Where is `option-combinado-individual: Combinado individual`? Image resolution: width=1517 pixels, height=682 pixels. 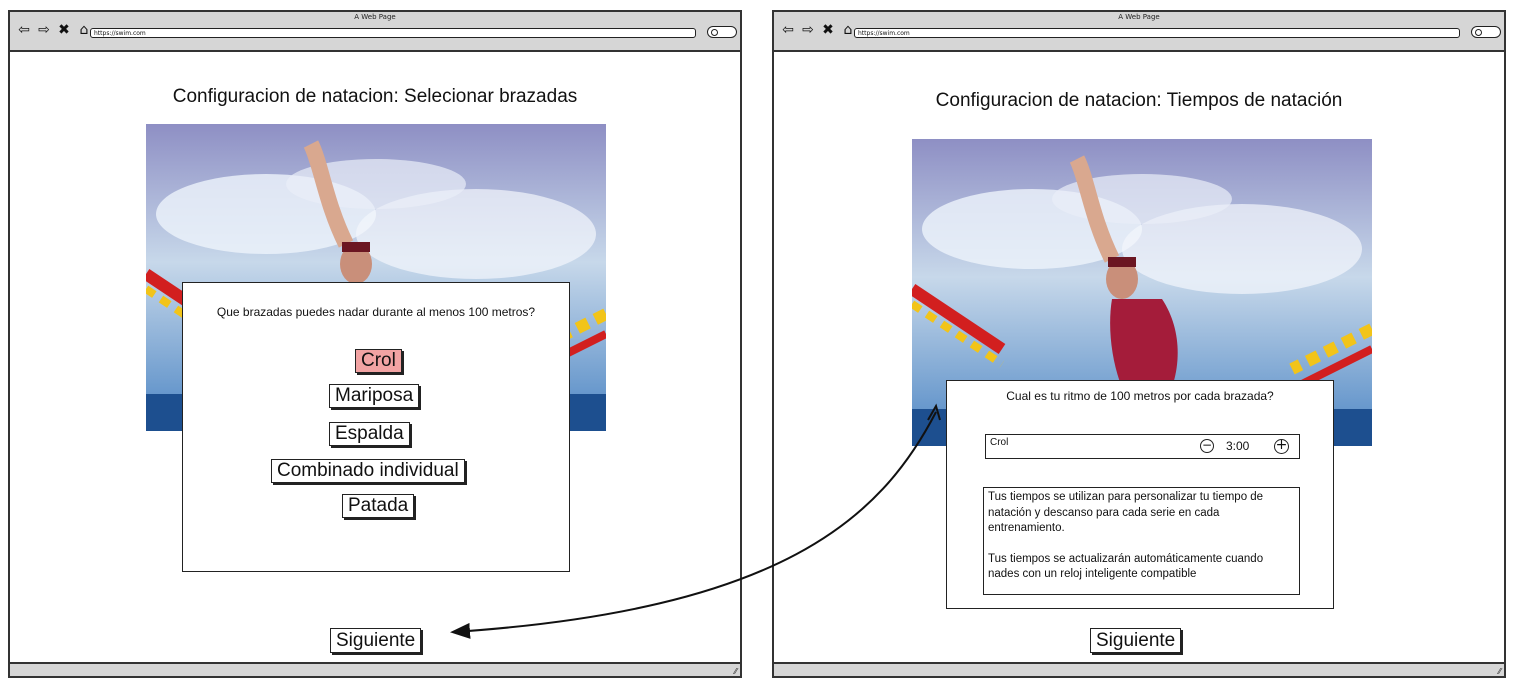 option-combinado-individual: Combinado individual is located at coordinates (368, 471).